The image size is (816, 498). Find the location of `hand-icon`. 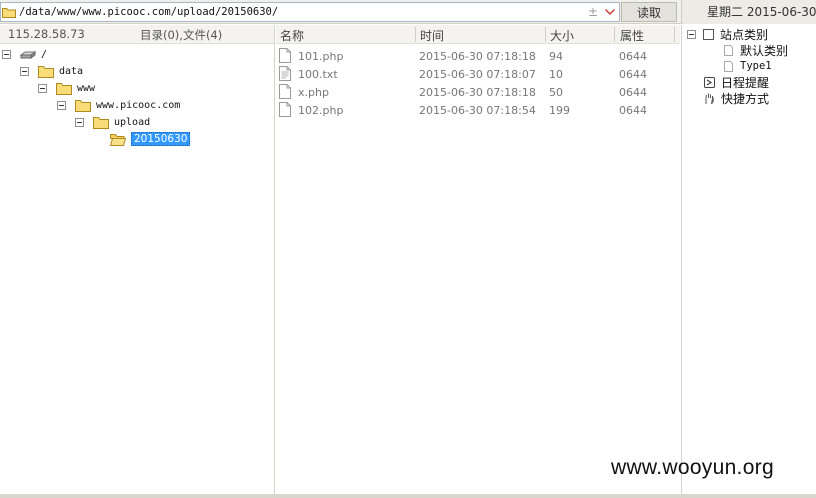

hand-icon is located at coordinates (710, 98).